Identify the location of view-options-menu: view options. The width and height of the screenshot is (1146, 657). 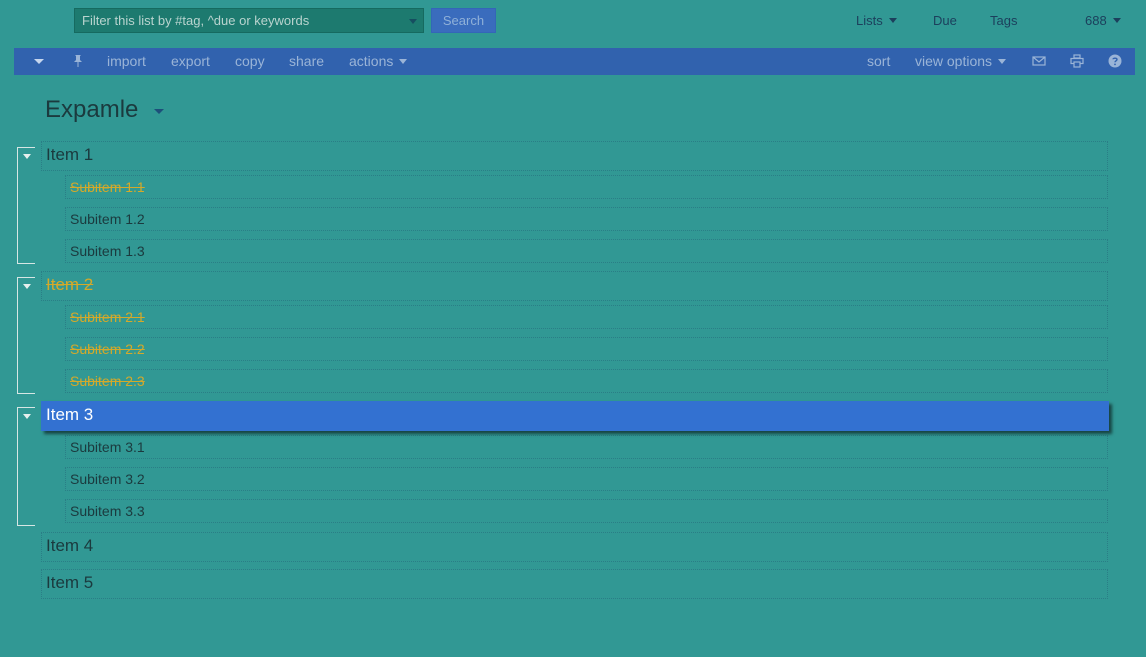
(961, 61).